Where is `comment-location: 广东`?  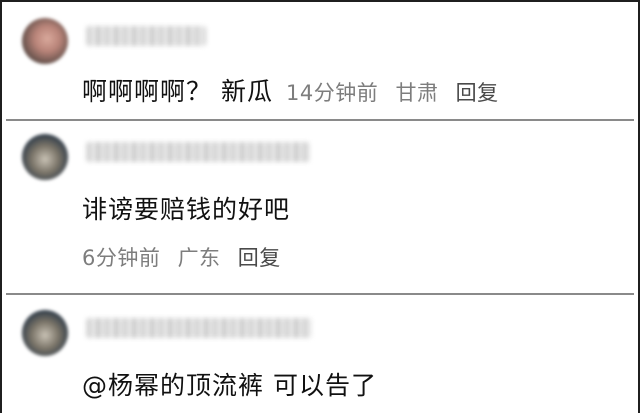 comment-location: 广东 is located at coordinates (199, 258).